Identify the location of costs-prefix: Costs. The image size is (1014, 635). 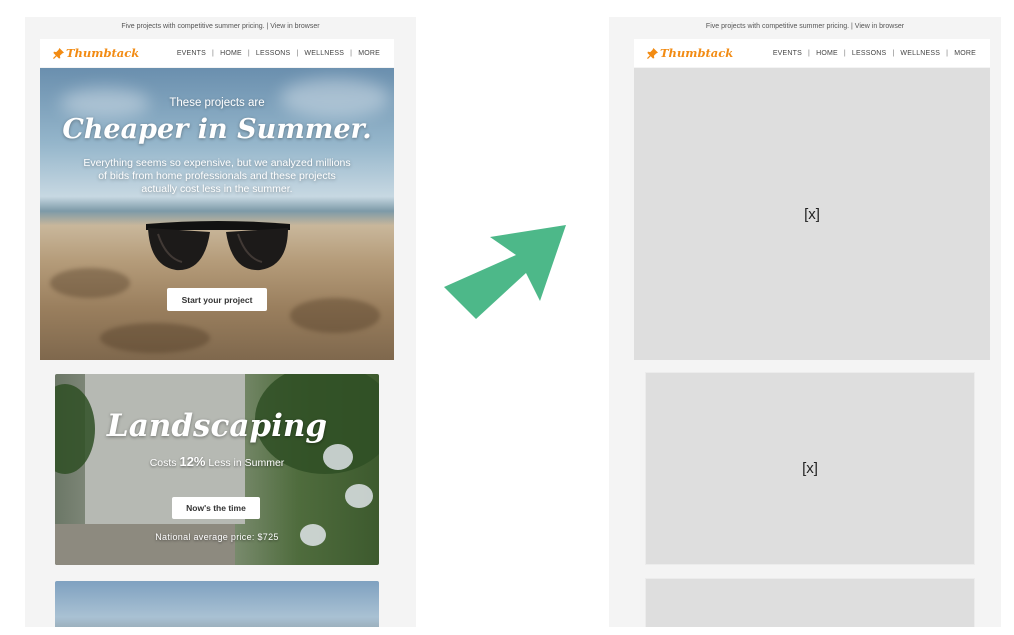
(163, 463).